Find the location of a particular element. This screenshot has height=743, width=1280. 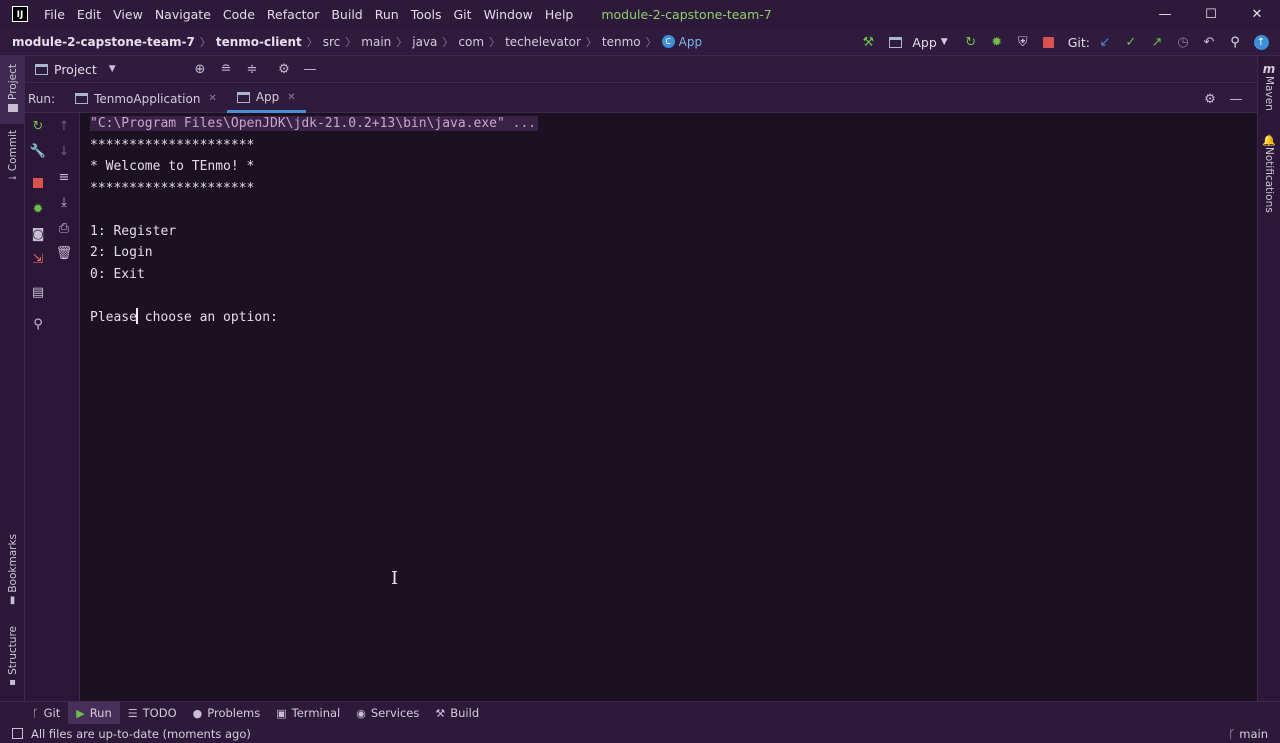

play-icon: ▶ is located at coordinates (80, 713).